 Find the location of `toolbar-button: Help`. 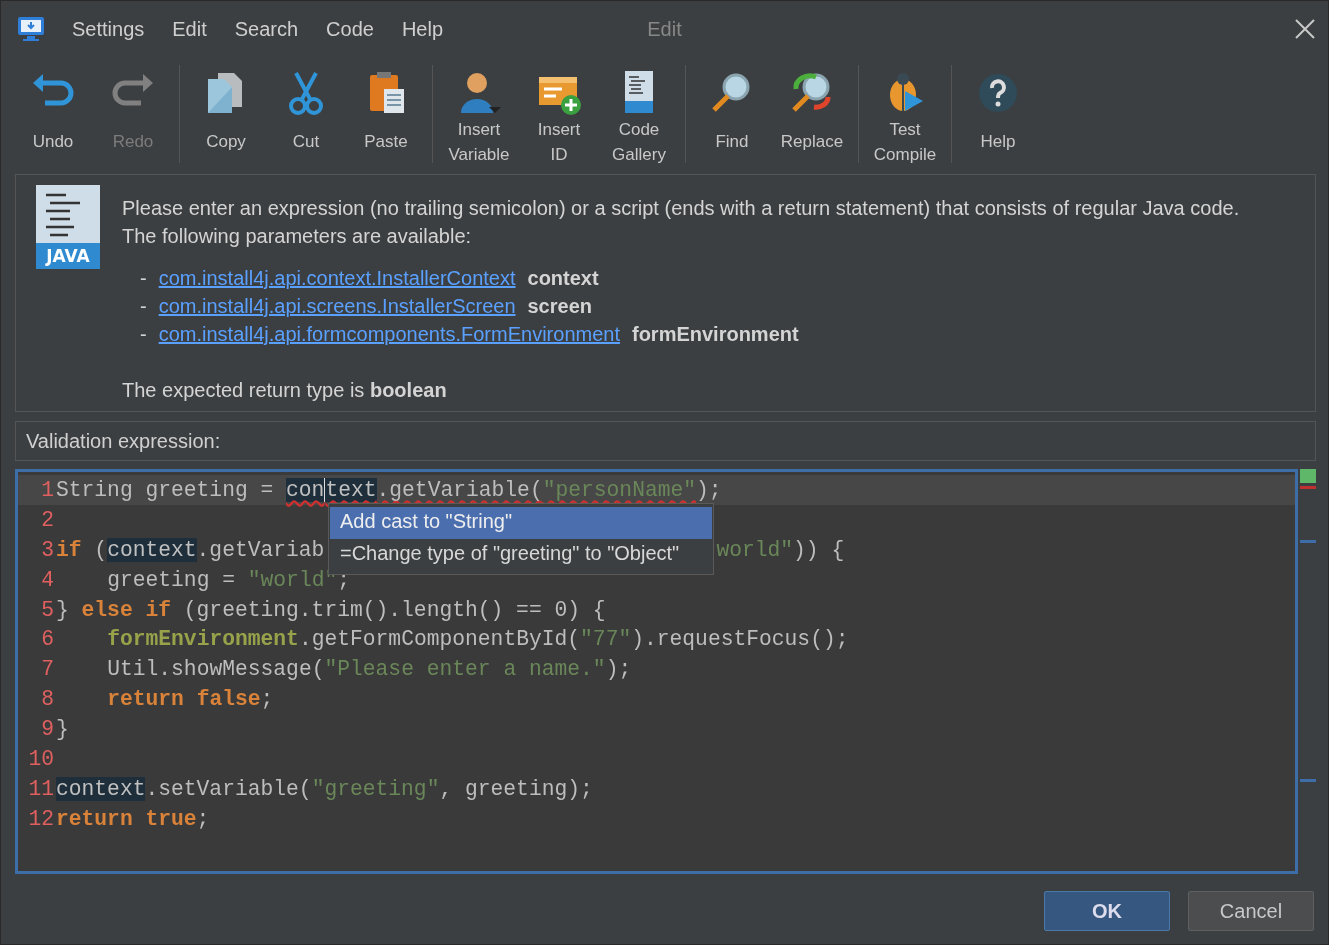

toolbar-button: Help is located at coordinates (998, 114).